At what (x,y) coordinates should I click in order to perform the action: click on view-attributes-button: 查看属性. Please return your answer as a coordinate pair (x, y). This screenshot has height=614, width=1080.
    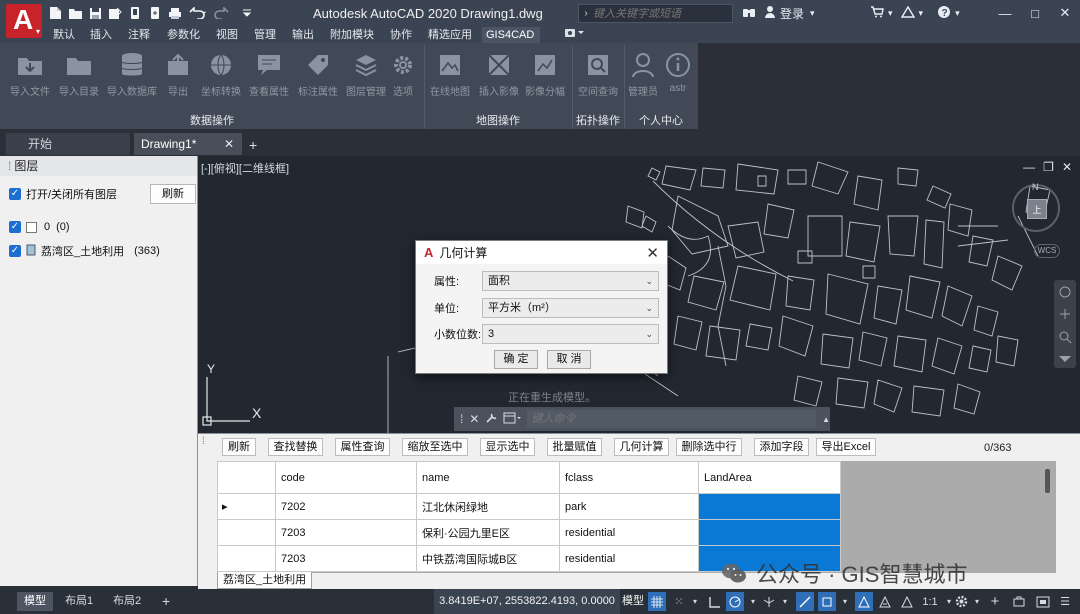
    Looking at the image, I should click on (269, 77).